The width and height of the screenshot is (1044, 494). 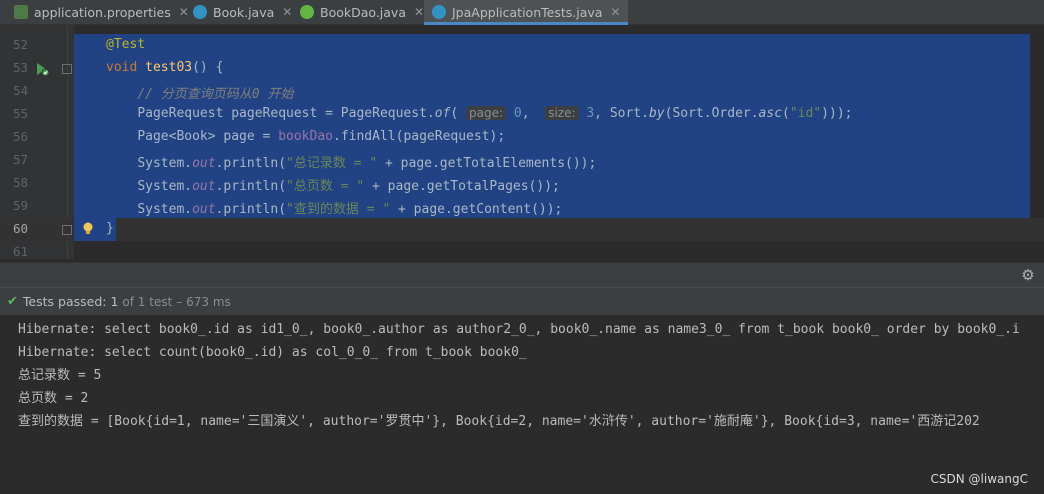 I want to click on gear-icon: ⚙, so click(x=1028, y=275).